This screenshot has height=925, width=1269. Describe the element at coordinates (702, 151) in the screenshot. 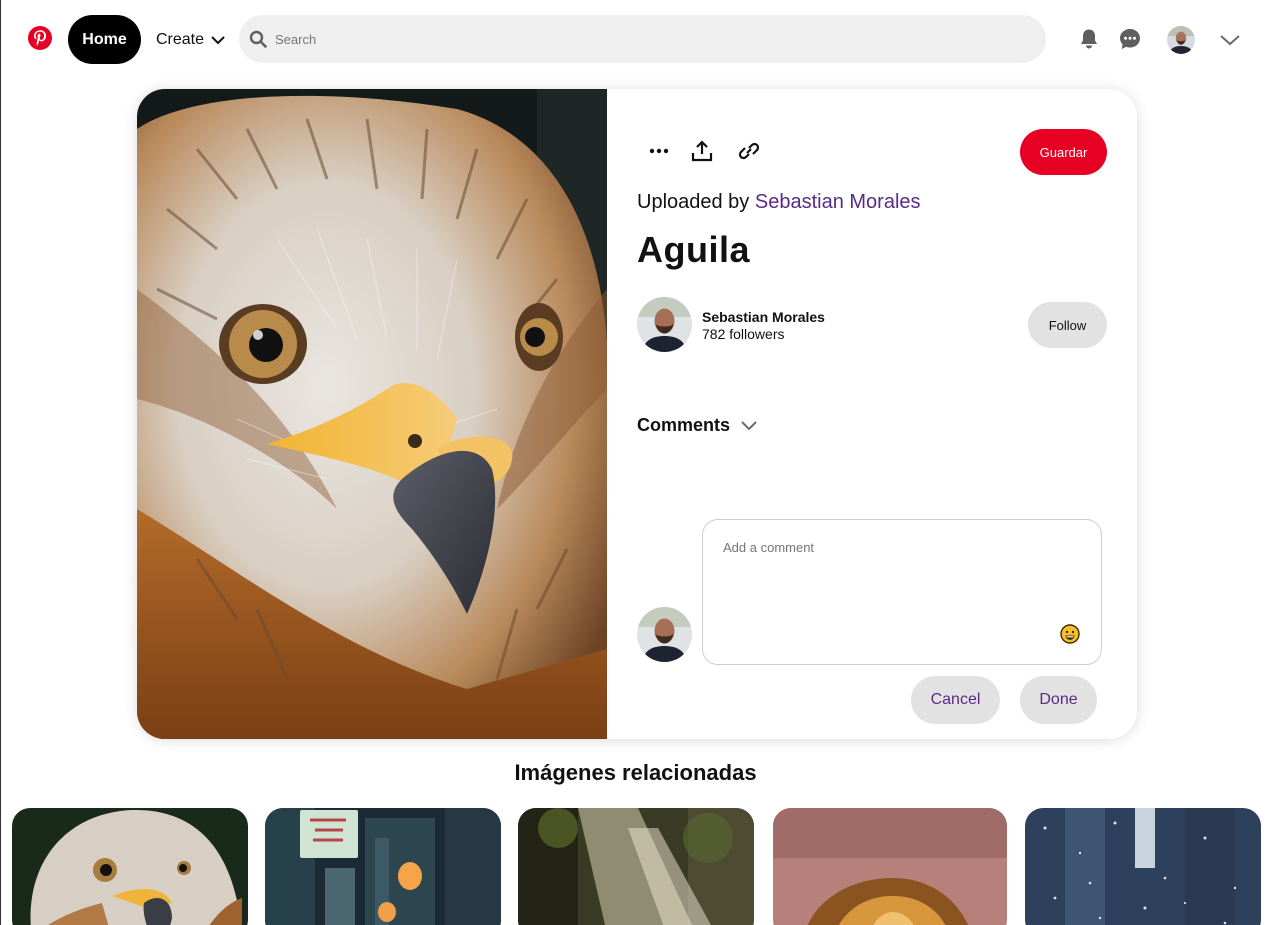

I see `share-upload-icon` at that location.